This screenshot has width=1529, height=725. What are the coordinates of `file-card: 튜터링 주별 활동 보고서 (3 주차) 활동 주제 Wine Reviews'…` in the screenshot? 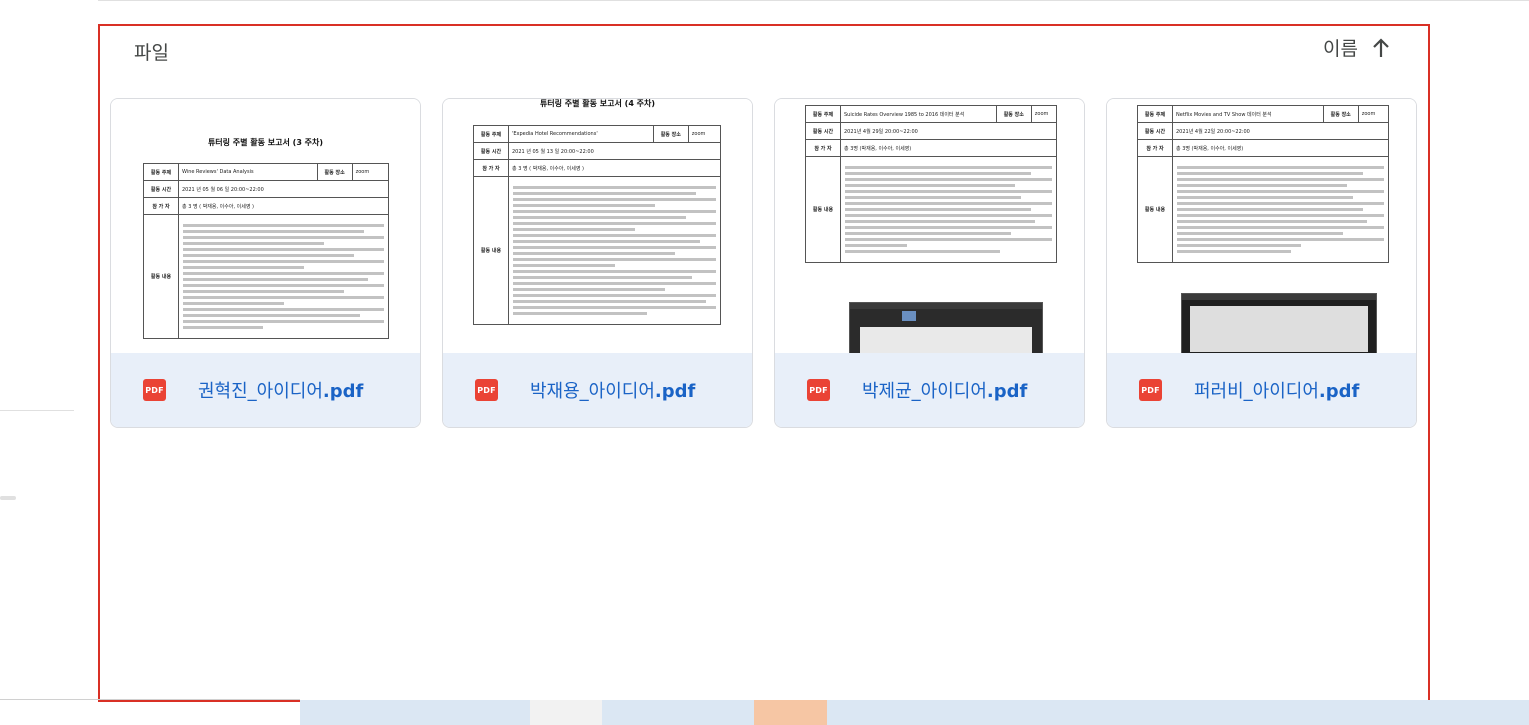 It's located at (265, 263).